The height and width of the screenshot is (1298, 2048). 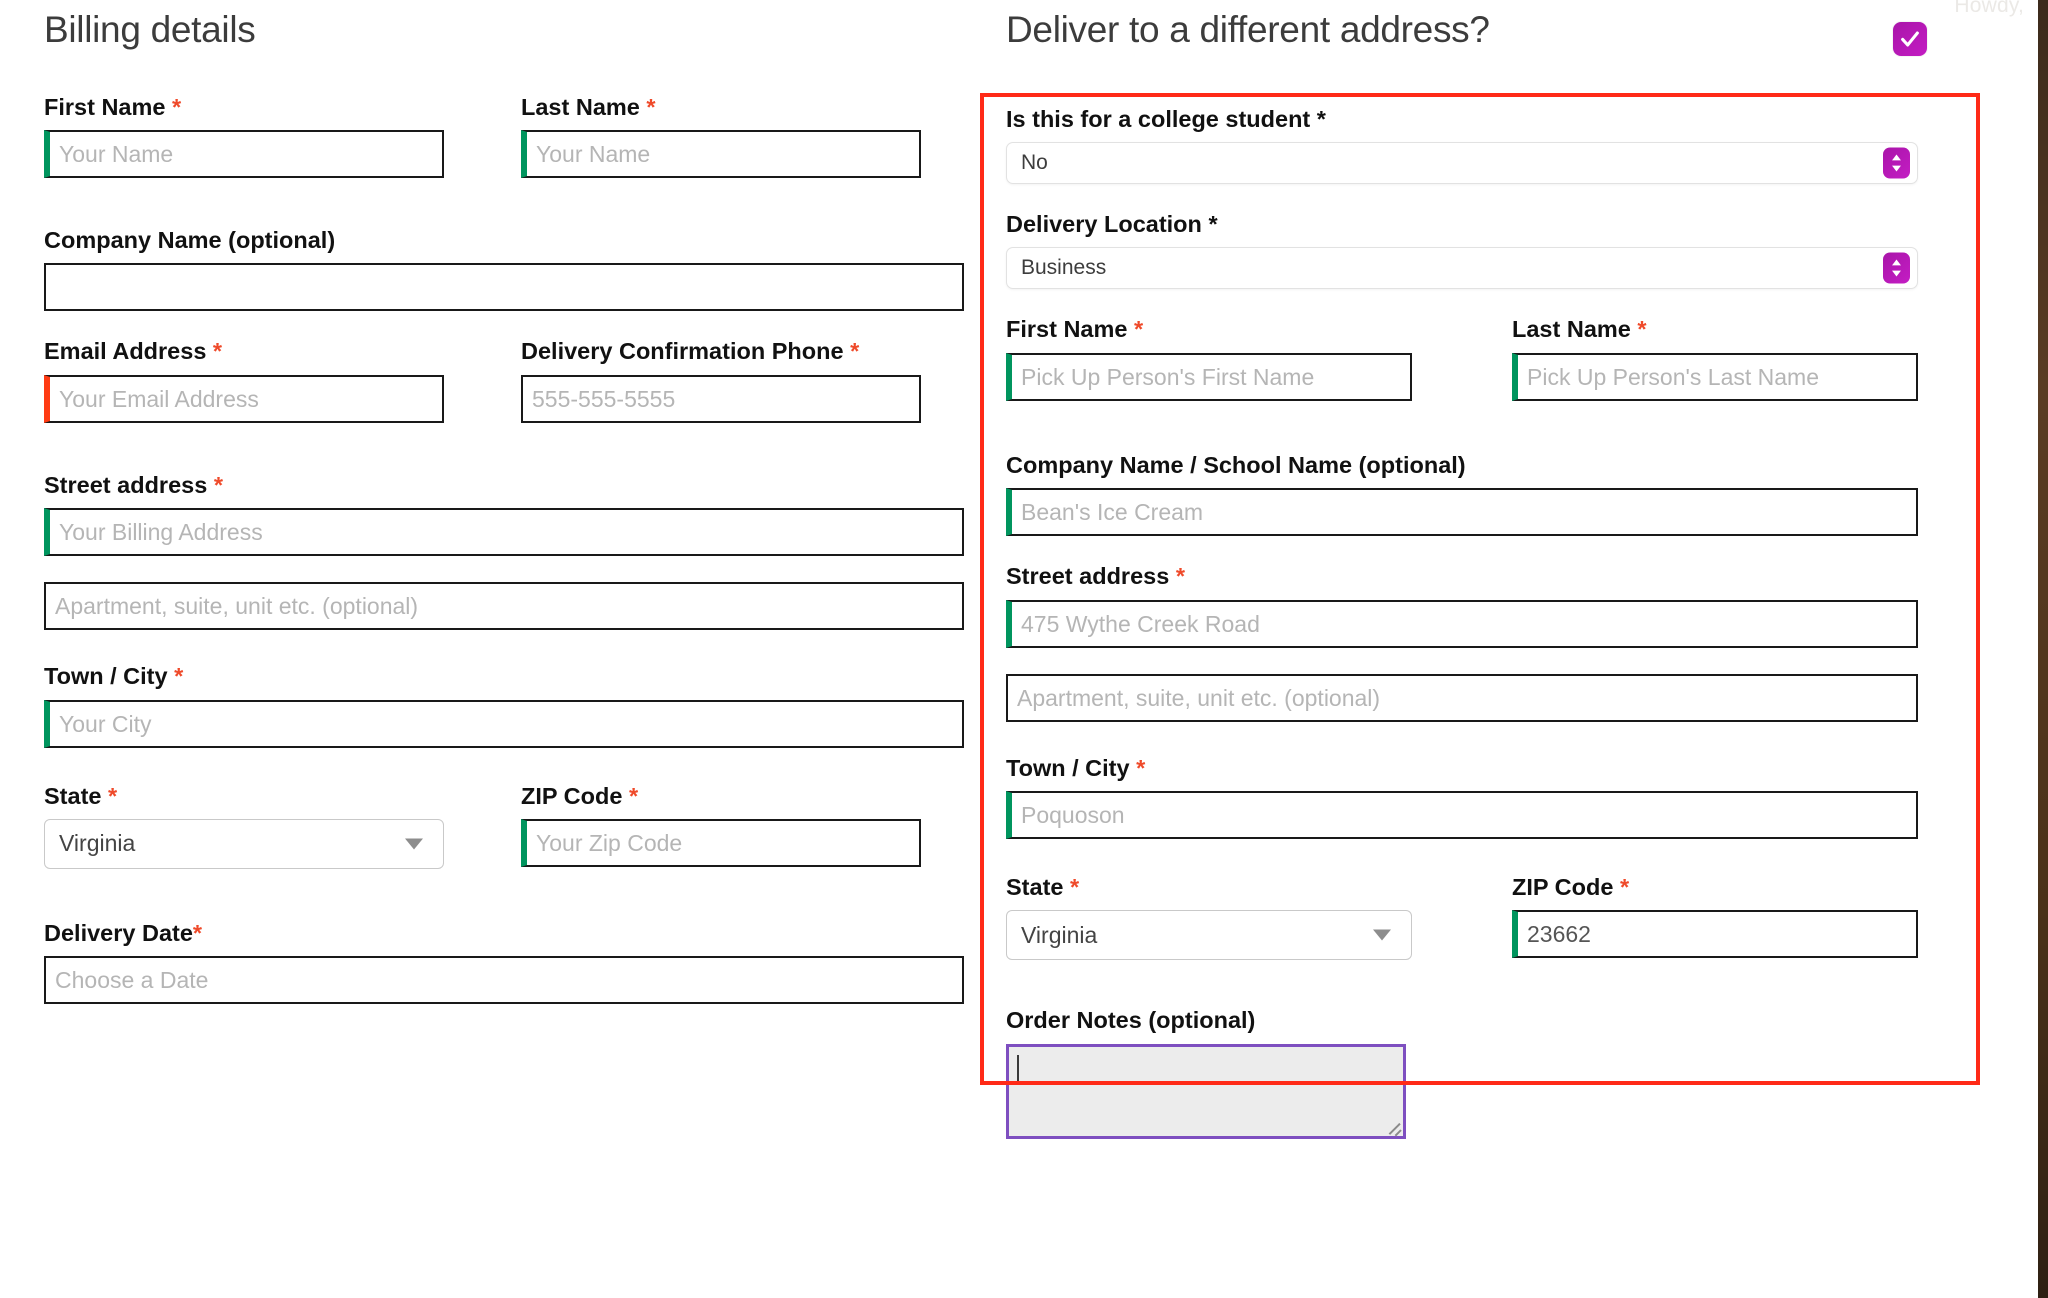 I want to click on shipping-delivery-location-select: Business, so click(x=1462, y=268).